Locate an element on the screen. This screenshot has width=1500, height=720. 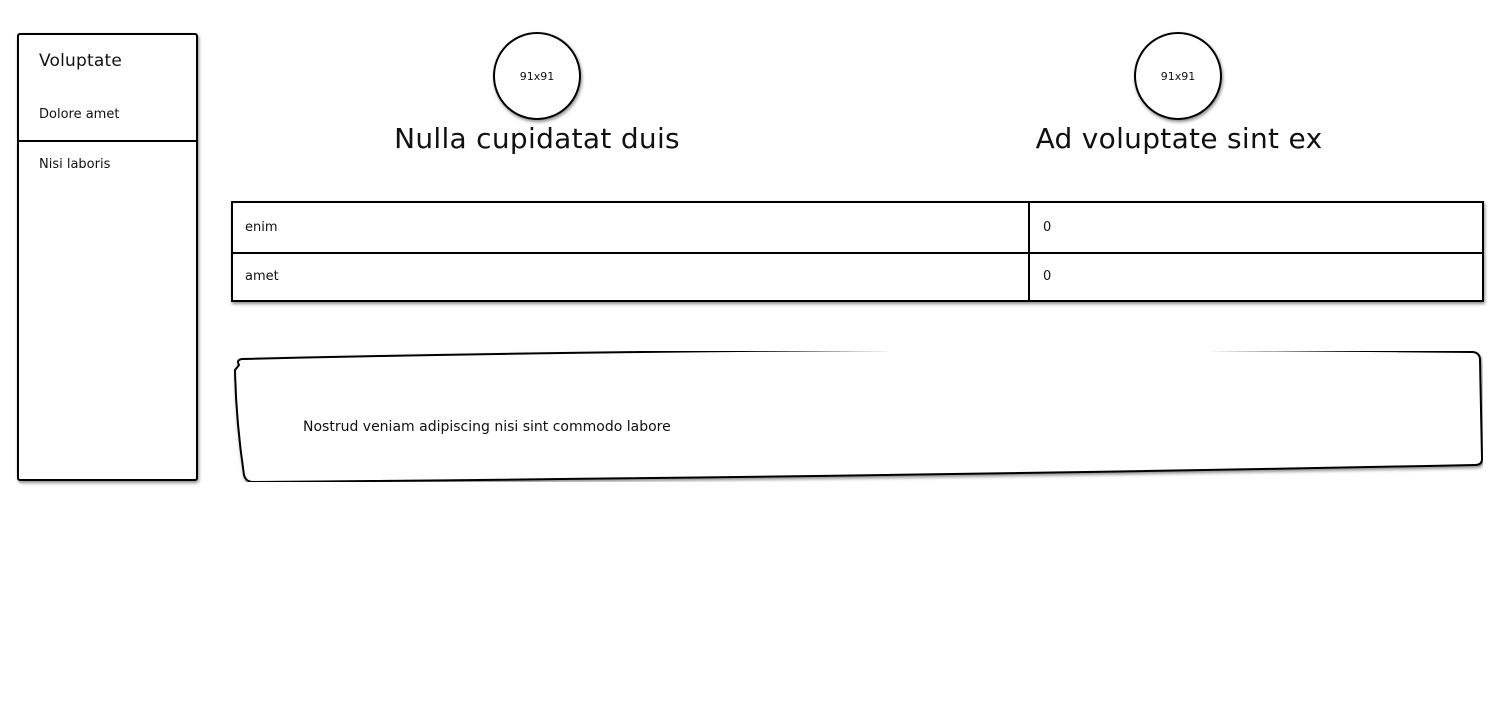
sidebar-item-nisi-laboris: Nisi laboris is located at coordinates (74, 164).